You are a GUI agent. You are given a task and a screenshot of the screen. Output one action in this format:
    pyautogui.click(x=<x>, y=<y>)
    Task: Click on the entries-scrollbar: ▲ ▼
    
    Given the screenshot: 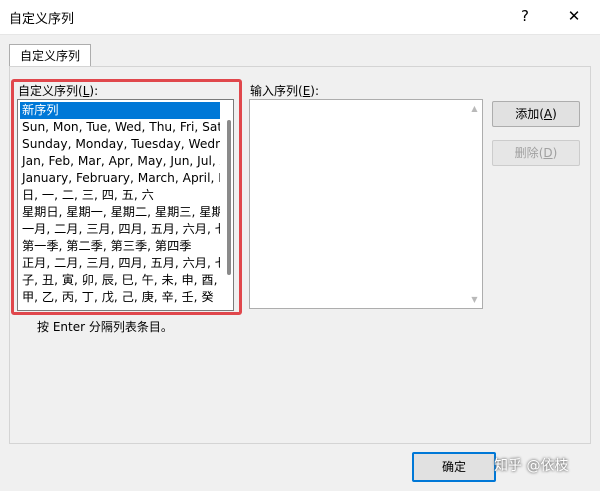 What is the action you would take?
    pyautogui.click(x=474, y=204)
    